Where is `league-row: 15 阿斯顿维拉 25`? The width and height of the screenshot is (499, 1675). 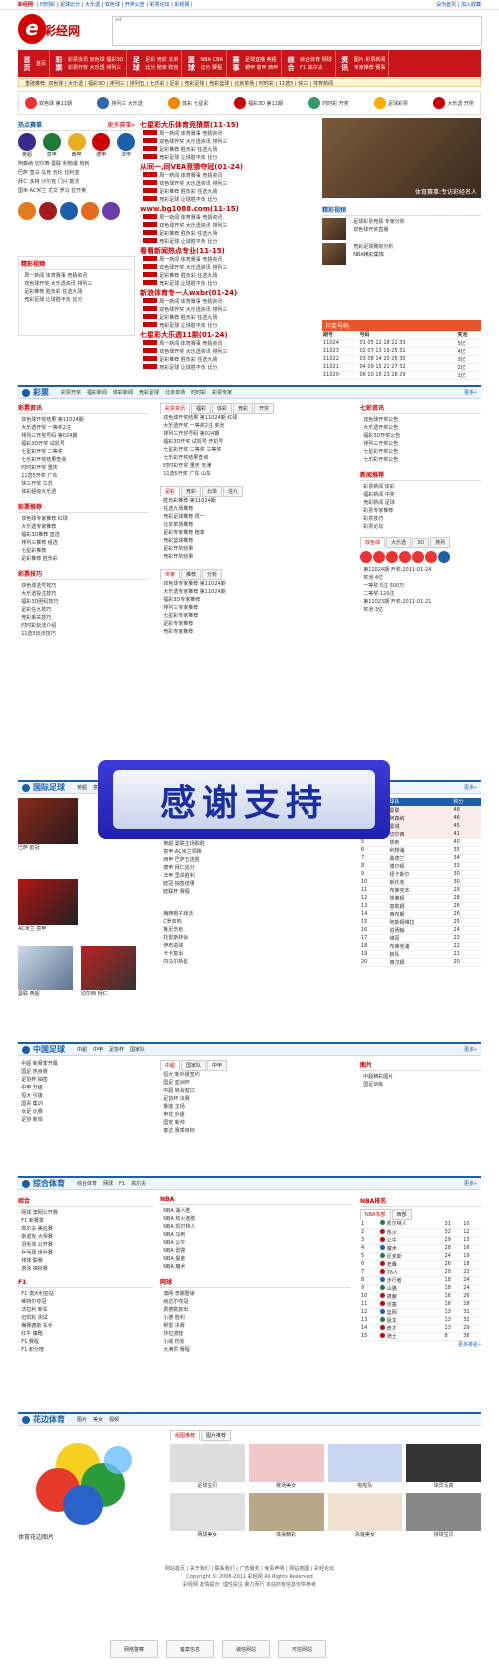
league-row: 15 阿斯顿维拉 25 is located at coordinates (420, 922).